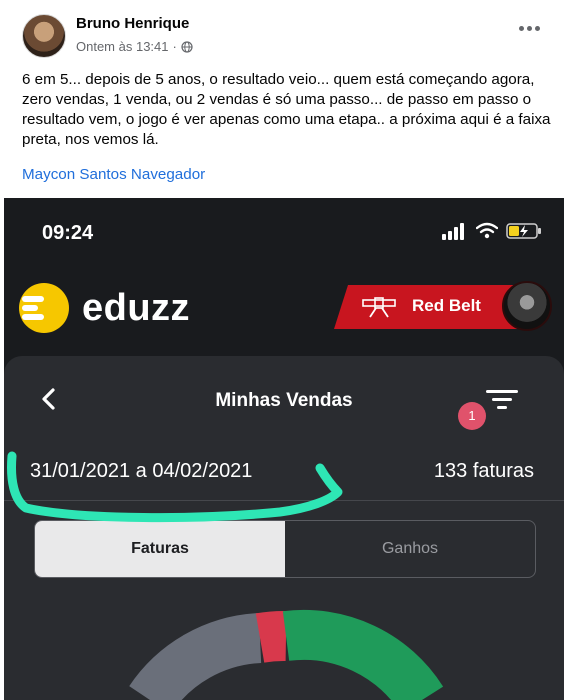 The width and height of the screenshot is (568, 700). What do you see at coordinates (472, 416) in the screenshot?
I see `filter-count-badge: 1` at bounding box center [472, 416].